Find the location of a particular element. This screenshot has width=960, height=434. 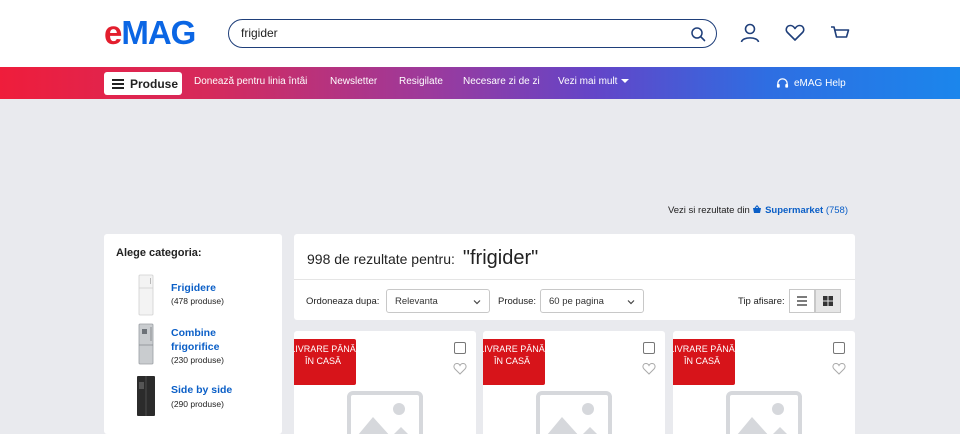

per-page-dropdown: 60 pe pagina is located at coordinates (592, 301).